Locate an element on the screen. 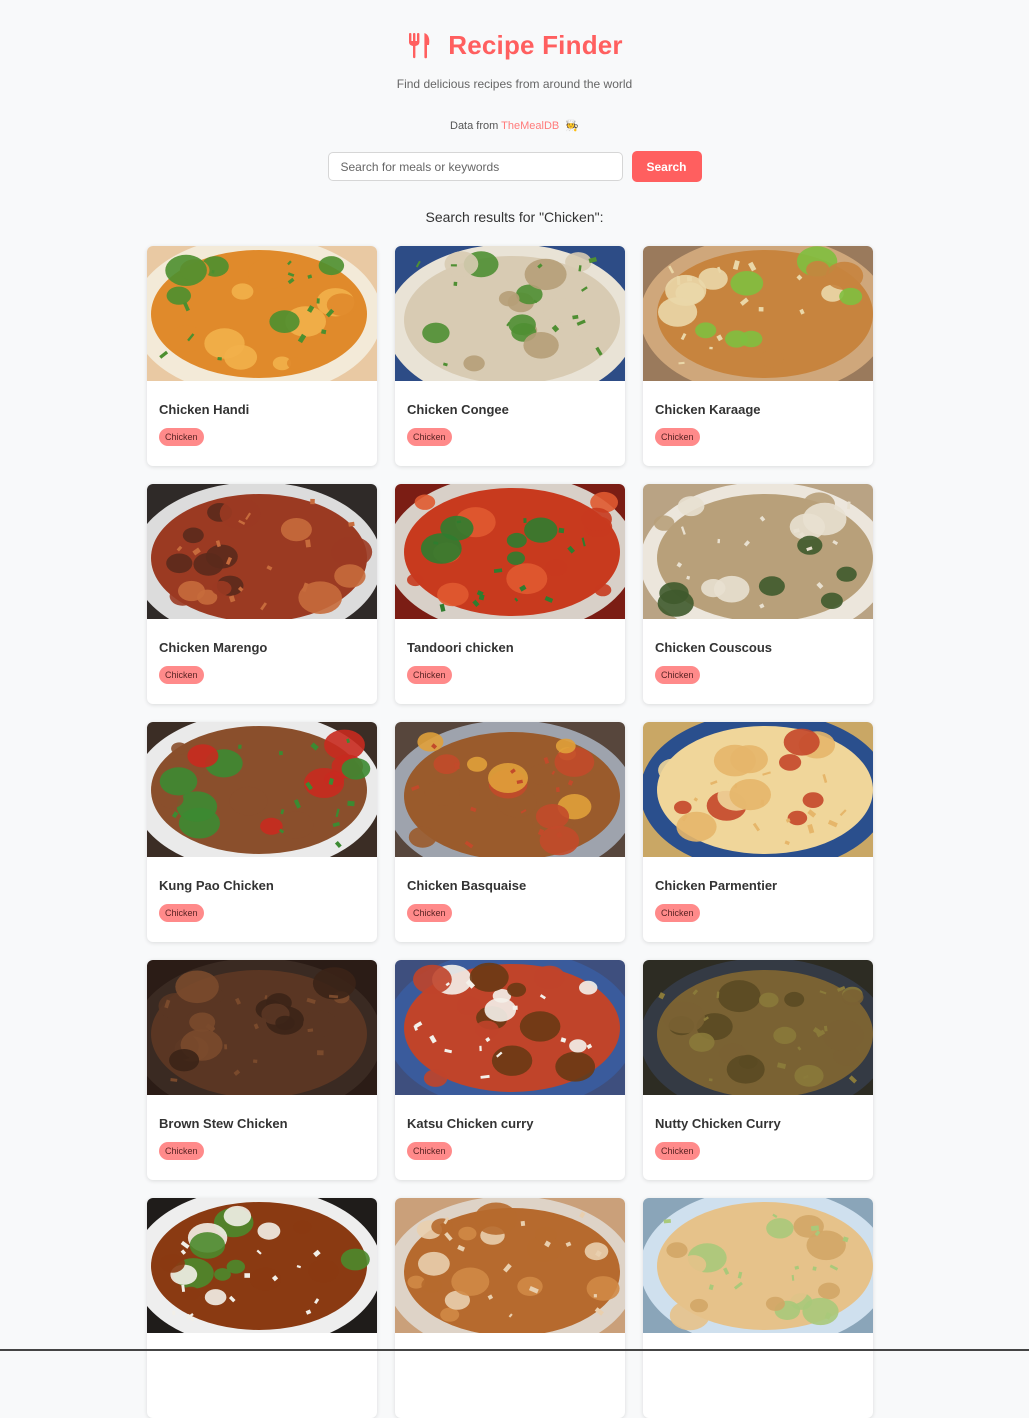 This screenshot has width=1029, height=1418. recipe-card-body: Chicken Parmentier Chicken is located at coordinates (758, 889).